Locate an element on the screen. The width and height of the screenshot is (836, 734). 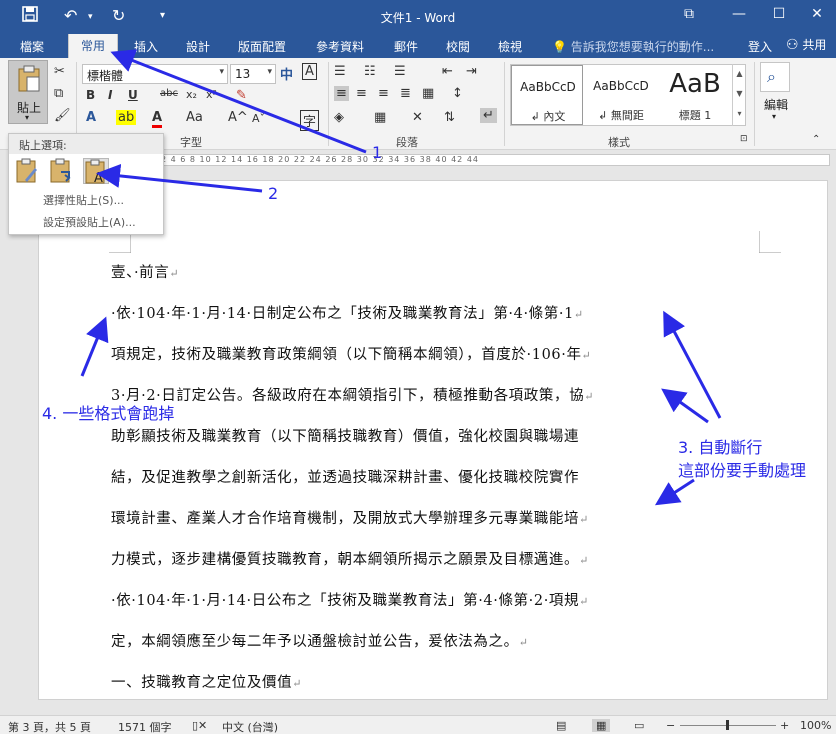
more-styles-icon: ▾ is located at coordinates (739, 114).